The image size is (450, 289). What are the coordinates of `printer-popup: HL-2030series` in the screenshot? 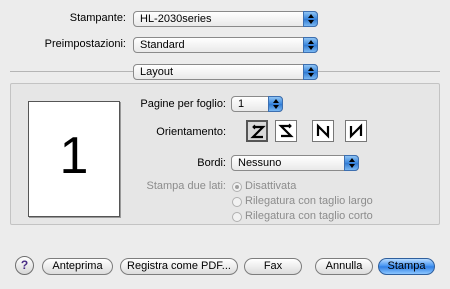 It's located at (225, 19).